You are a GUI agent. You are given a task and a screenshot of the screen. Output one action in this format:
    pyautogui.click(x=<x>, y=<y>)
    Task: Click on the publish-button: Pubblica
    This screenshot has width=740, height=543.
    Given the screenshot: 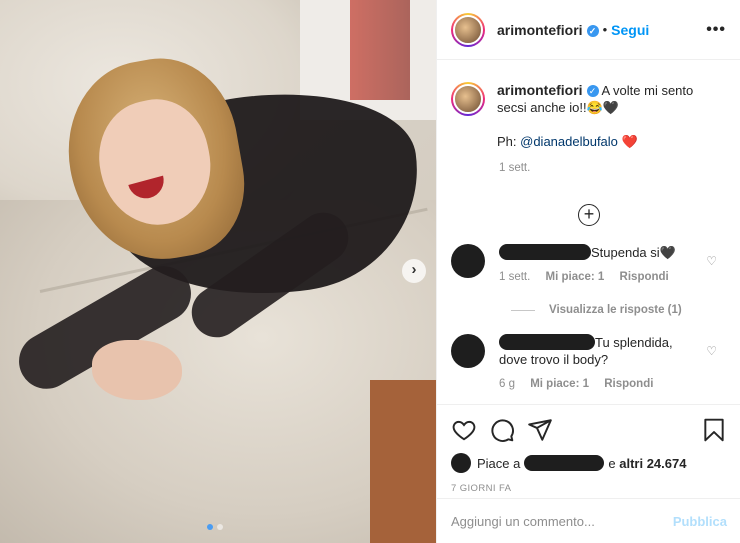 What is the action you would take?
    pyautogui.click(x=700, y=521)
    